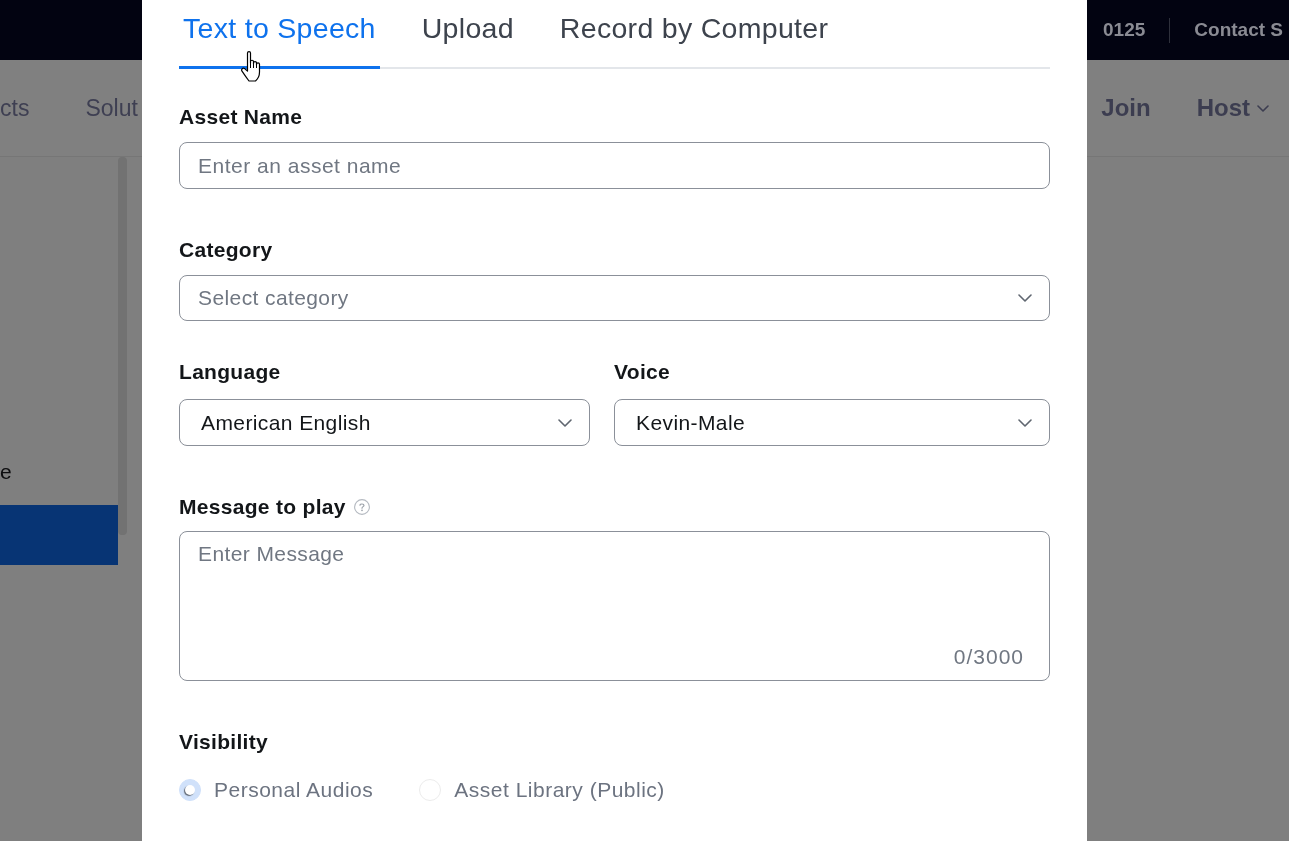 This screenshot has height=841, width=1289. I want to click on field-label: Voice, so click(642, 372).